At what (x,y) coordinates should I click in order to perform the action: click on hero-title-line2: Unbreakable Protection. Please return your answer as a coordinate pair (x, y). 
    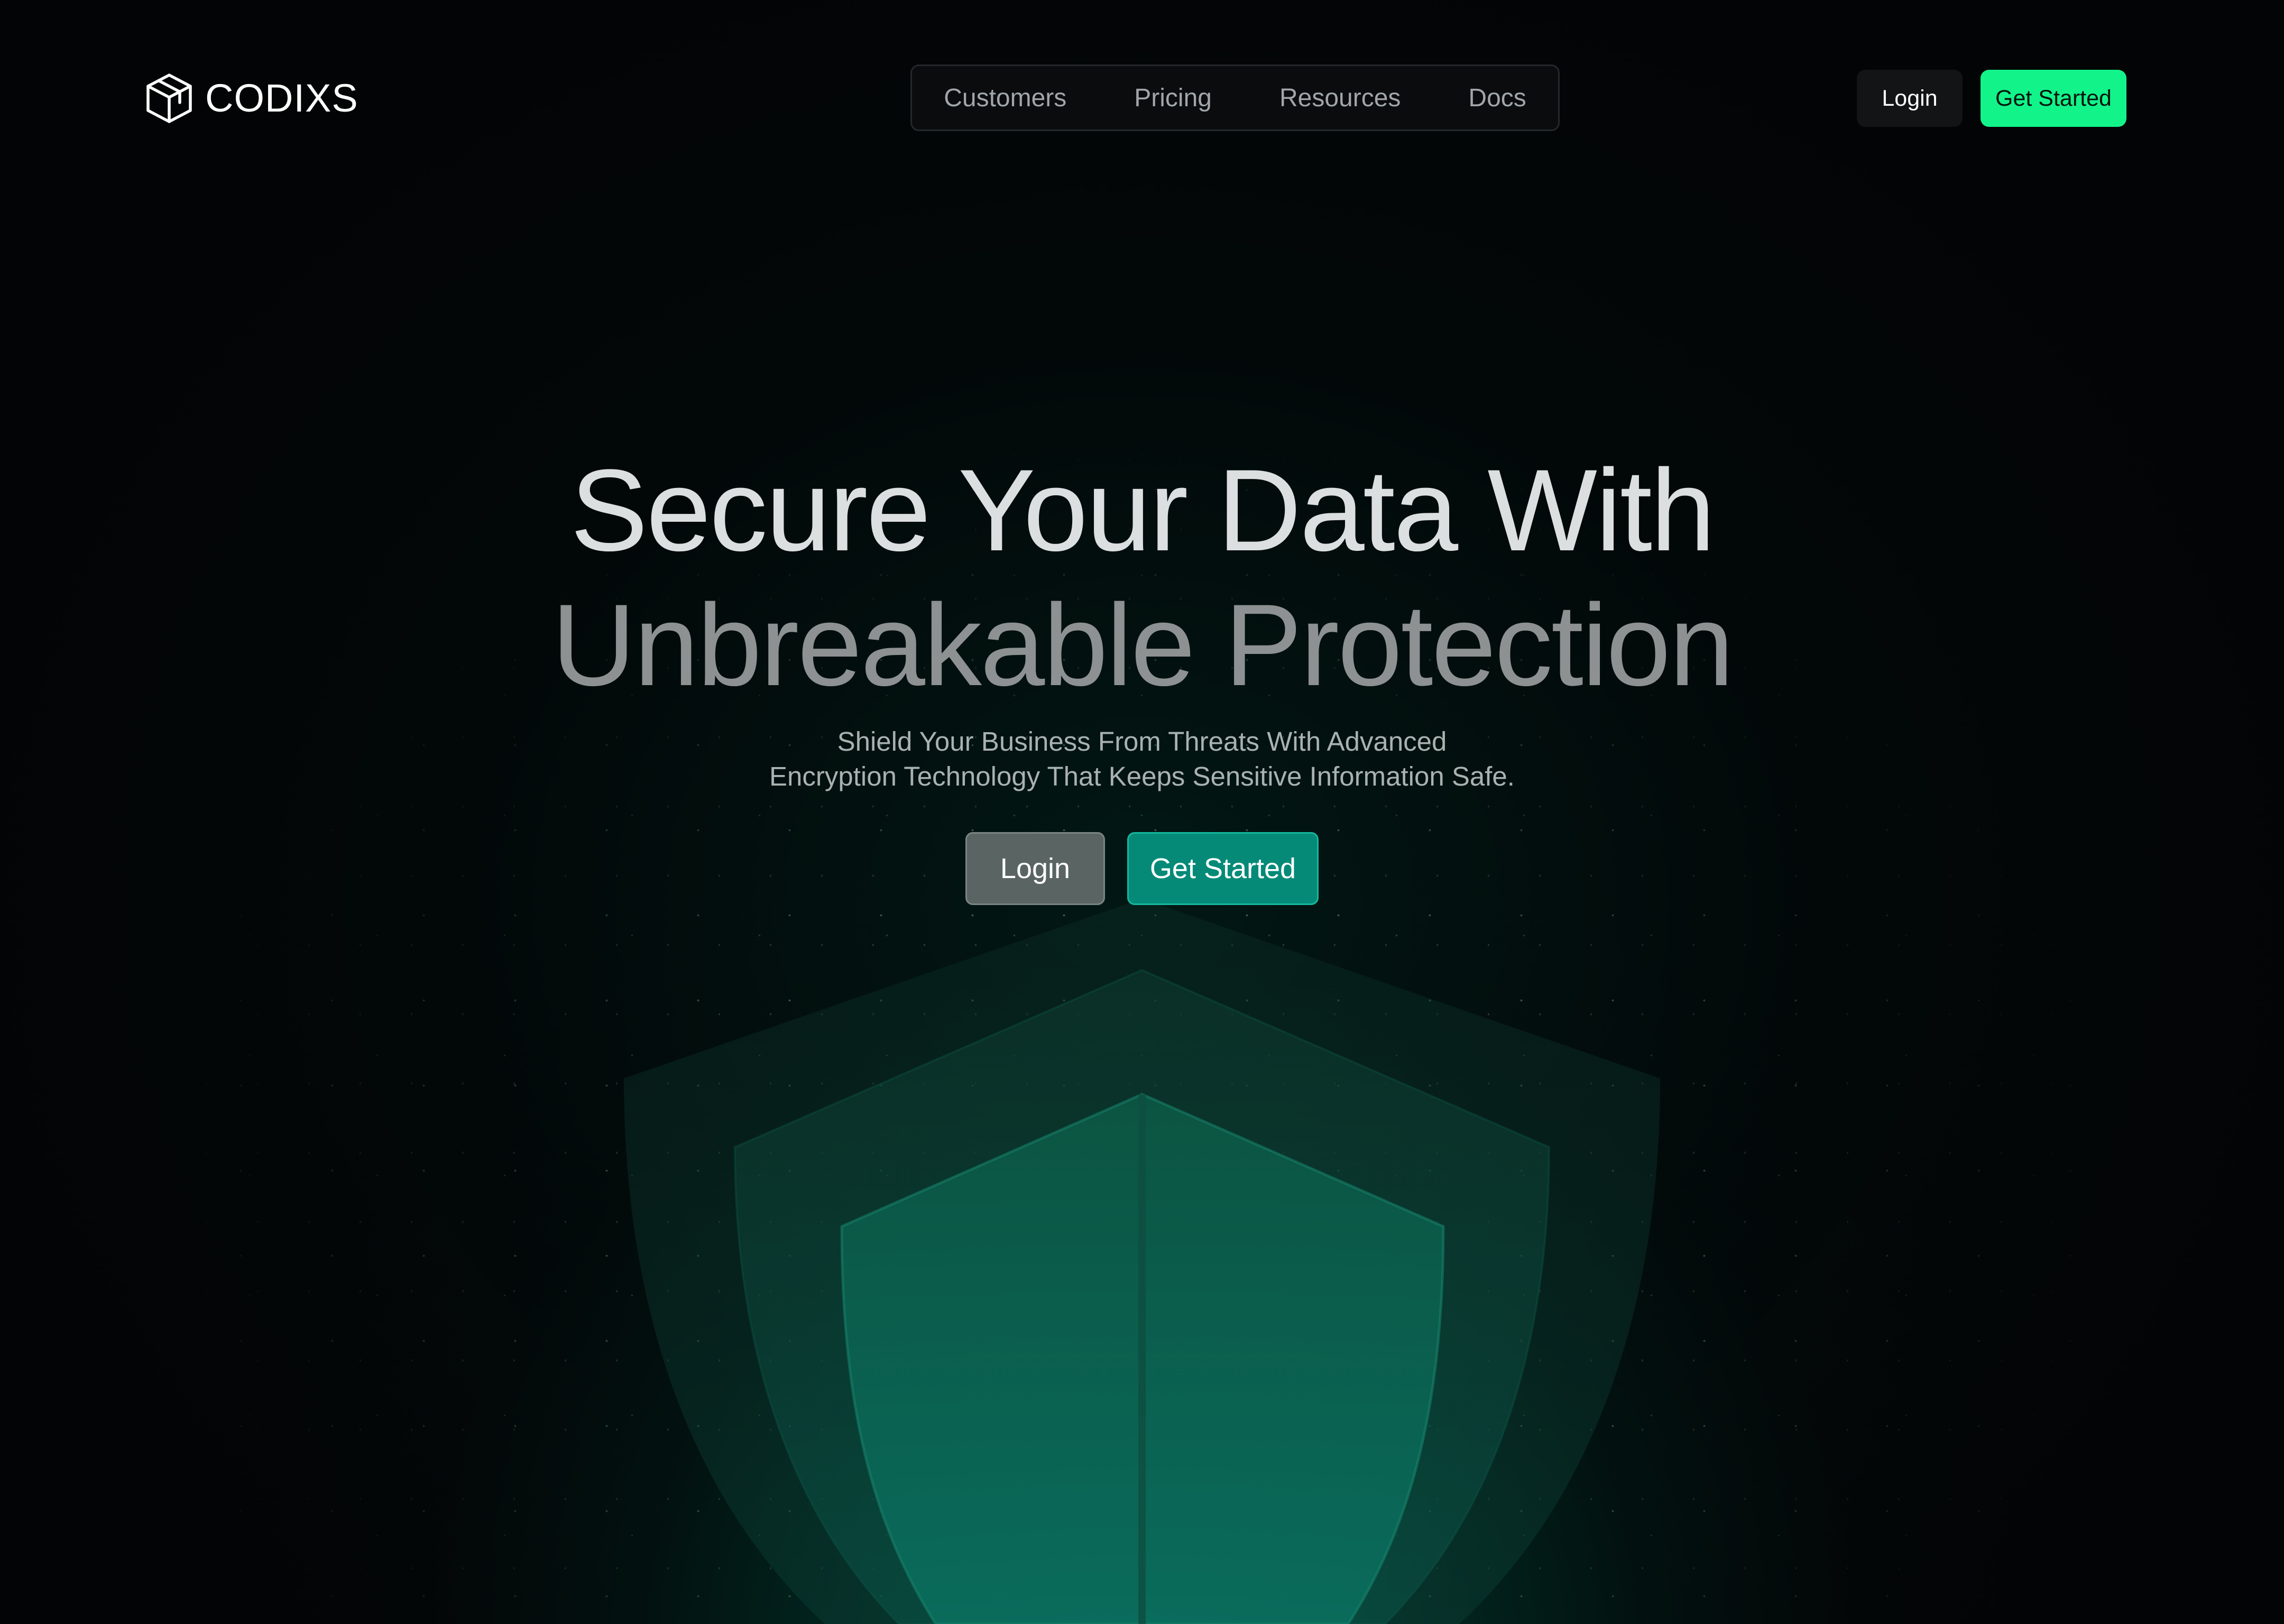
    Looking at the image, I should click on (1142, 645).